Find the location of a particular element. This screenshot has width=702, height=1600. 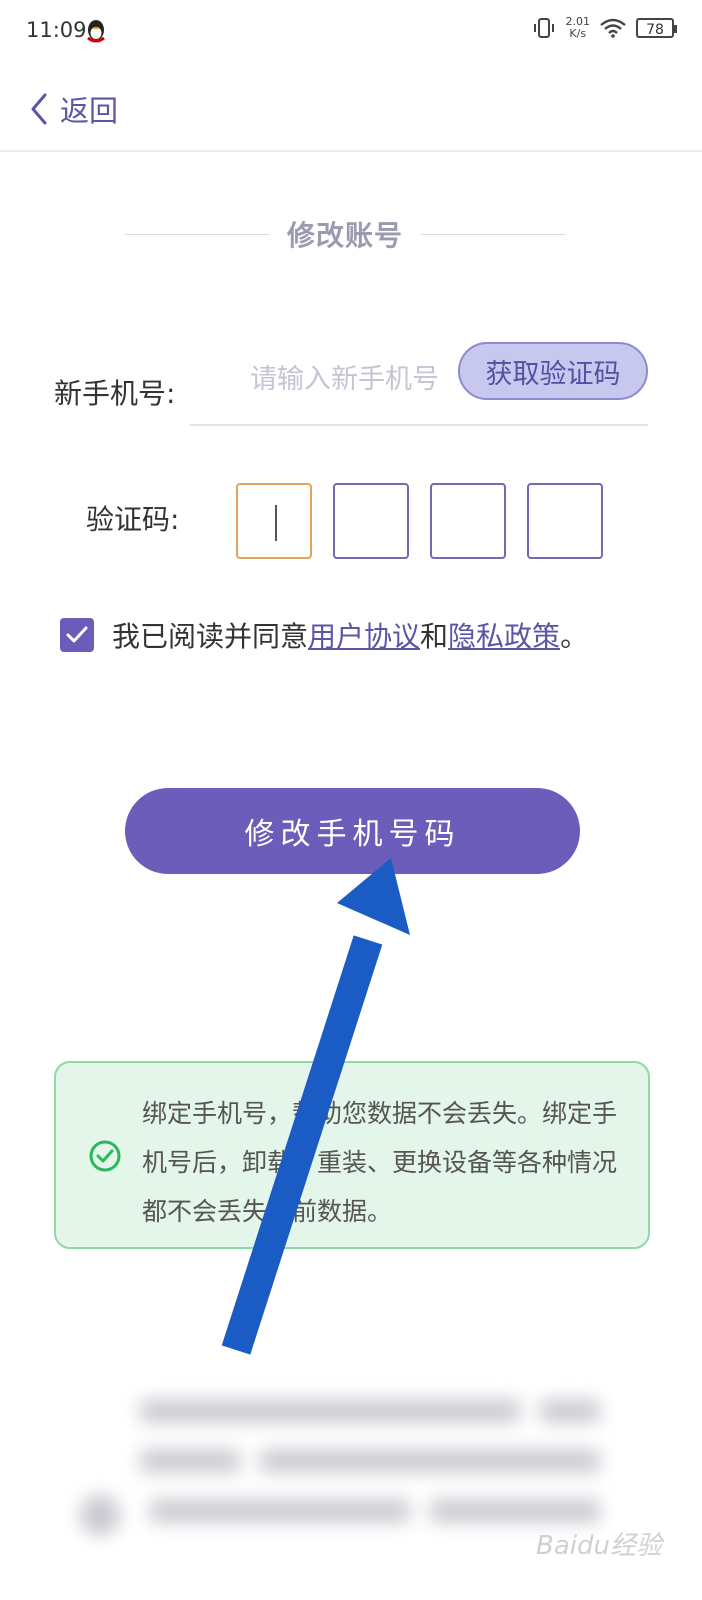

qq-icon is located at coordinates (96, 31).